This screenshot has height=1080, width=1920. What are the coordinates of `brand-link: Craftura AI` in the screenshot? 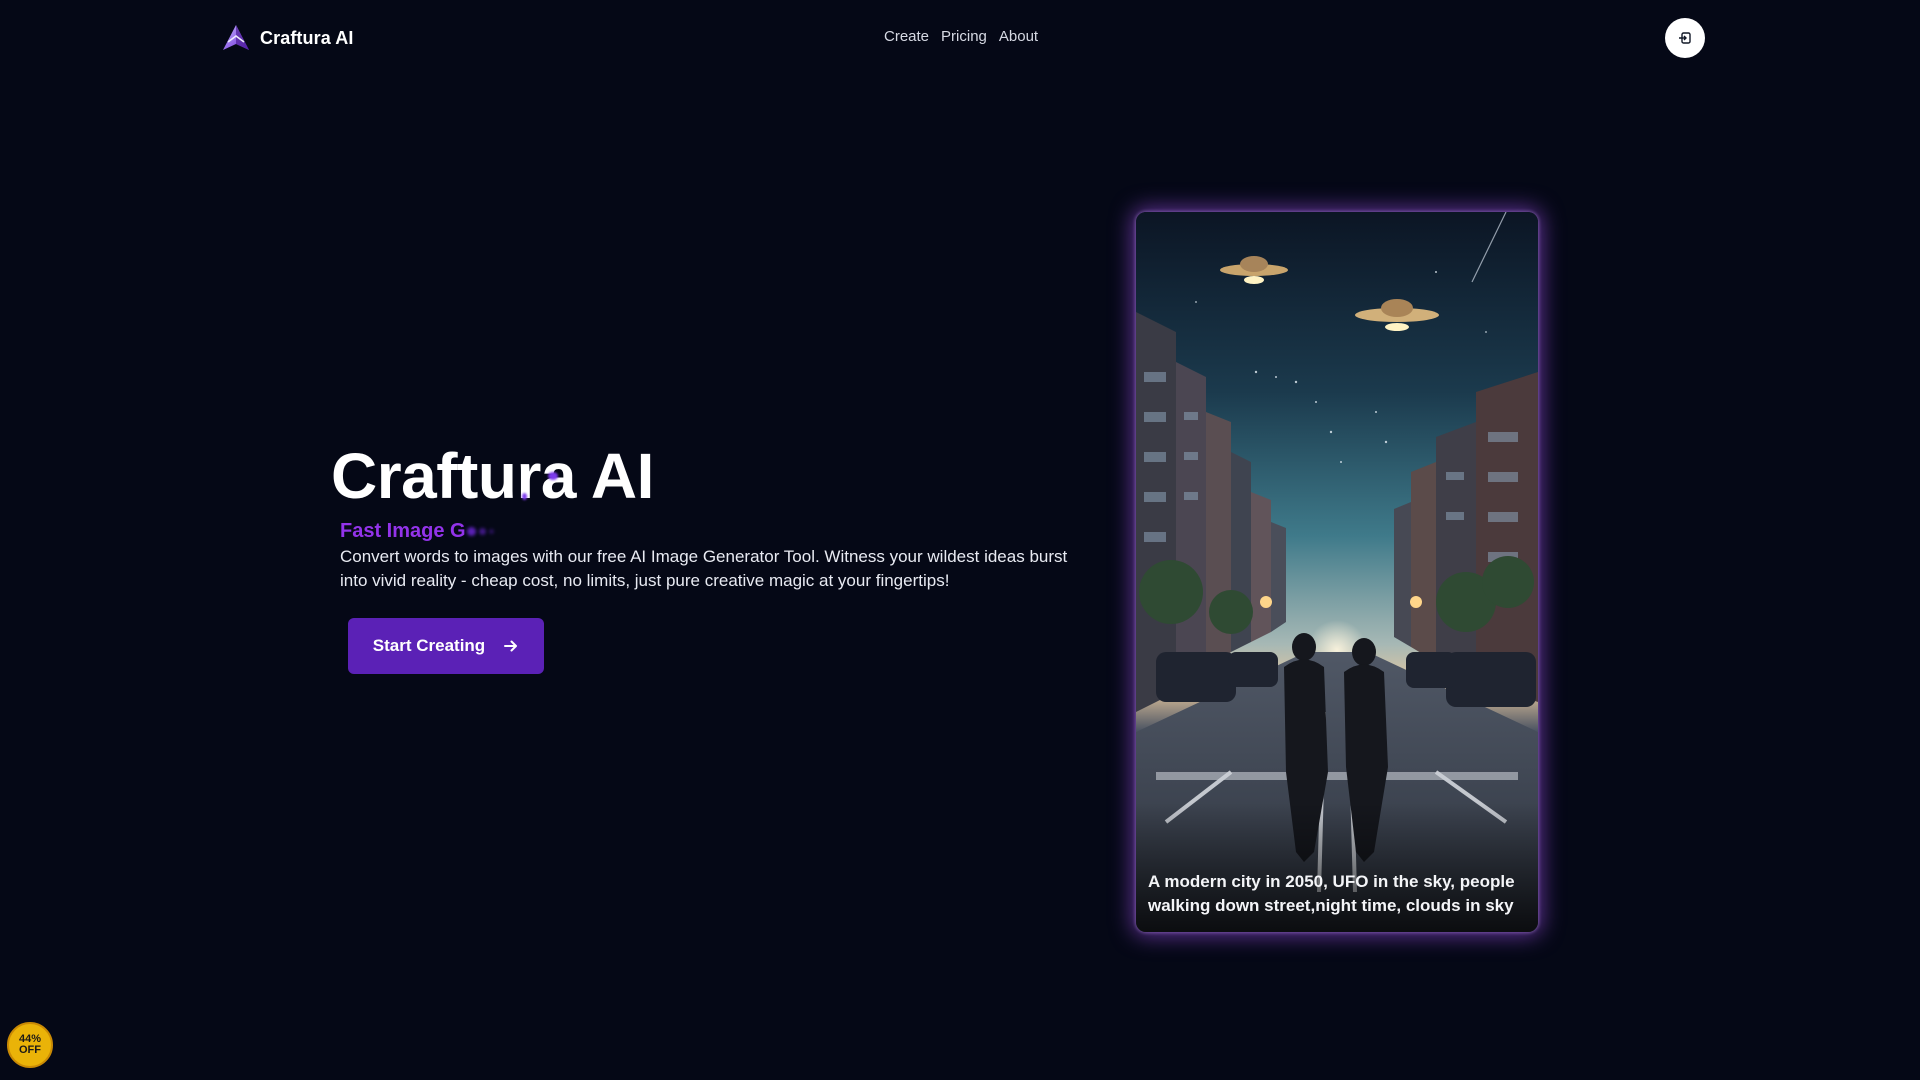 It's located at (286, 38).